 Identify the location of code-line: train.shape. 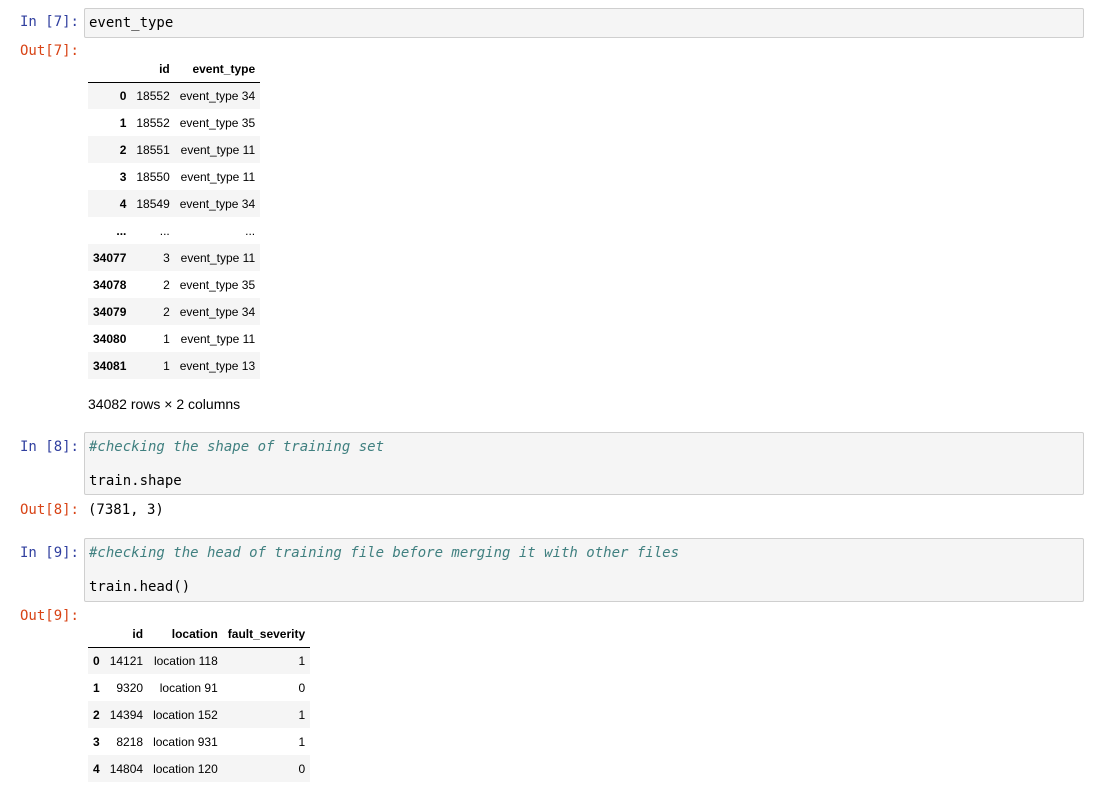
(135, 481).